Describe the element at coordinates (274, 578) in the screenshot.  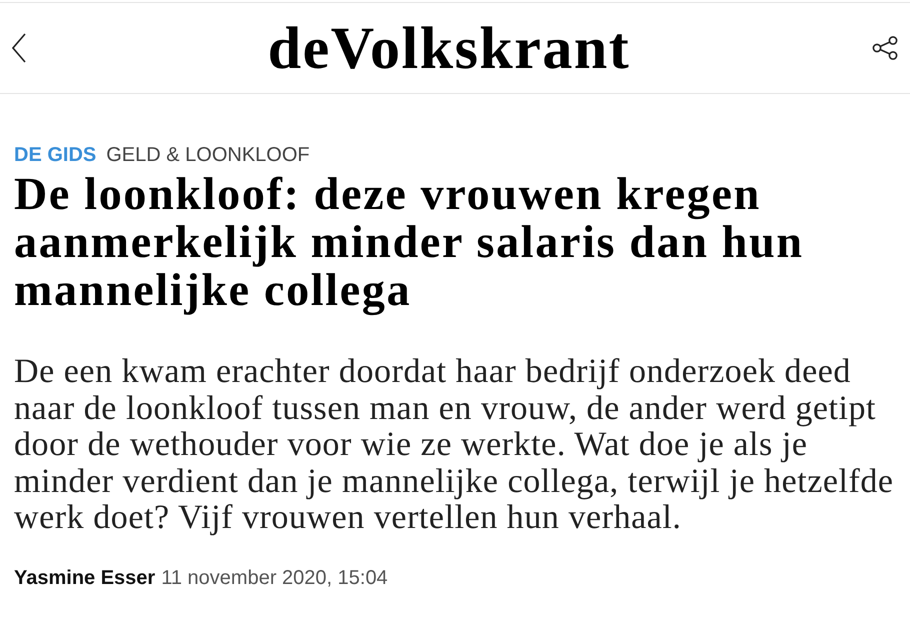
I see `publish-date: 11 november 2020, 15:04` at that location.